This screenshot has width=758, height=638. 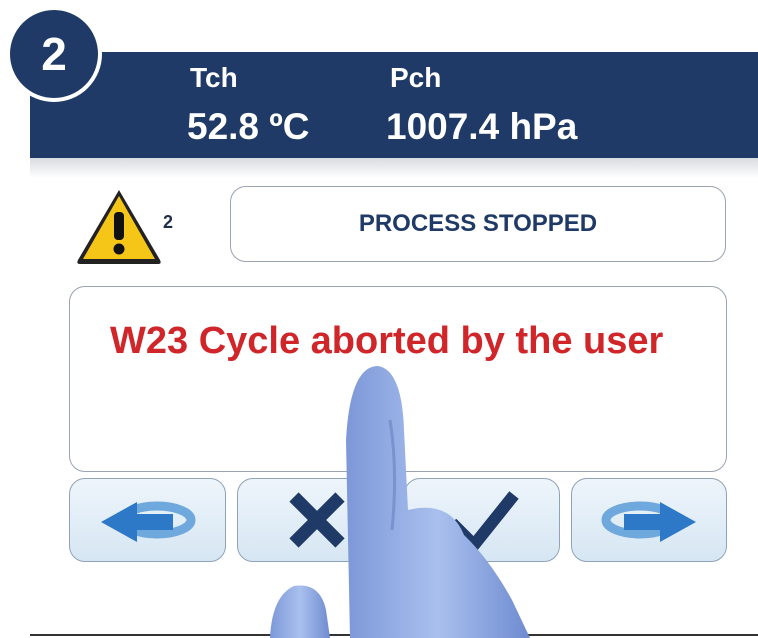 What do you see at coordinates (394, 168) in the screenshot?
I see `header-shadow` at bounding box center [394, 168].